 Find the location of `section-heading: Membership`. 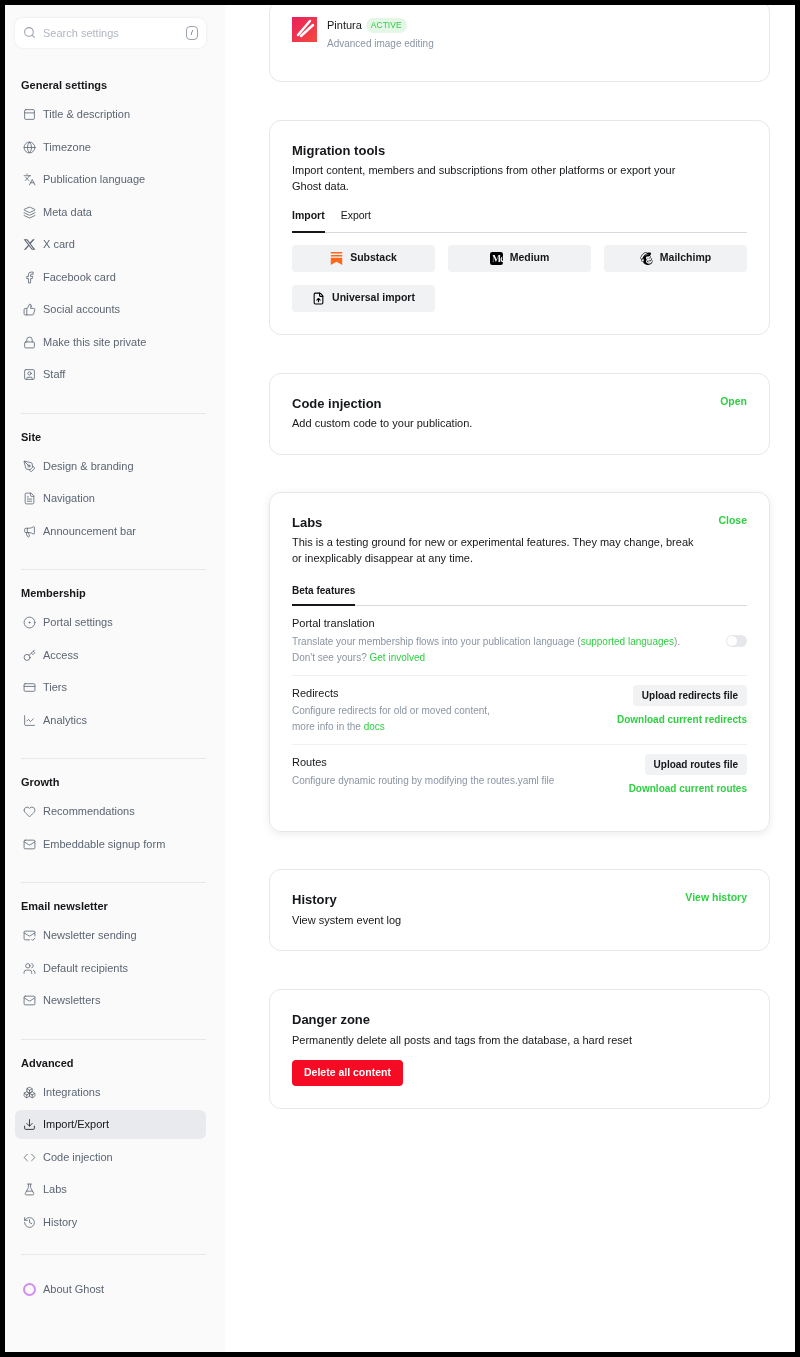

section-heading: Membership is located at coordinates (54, 593).